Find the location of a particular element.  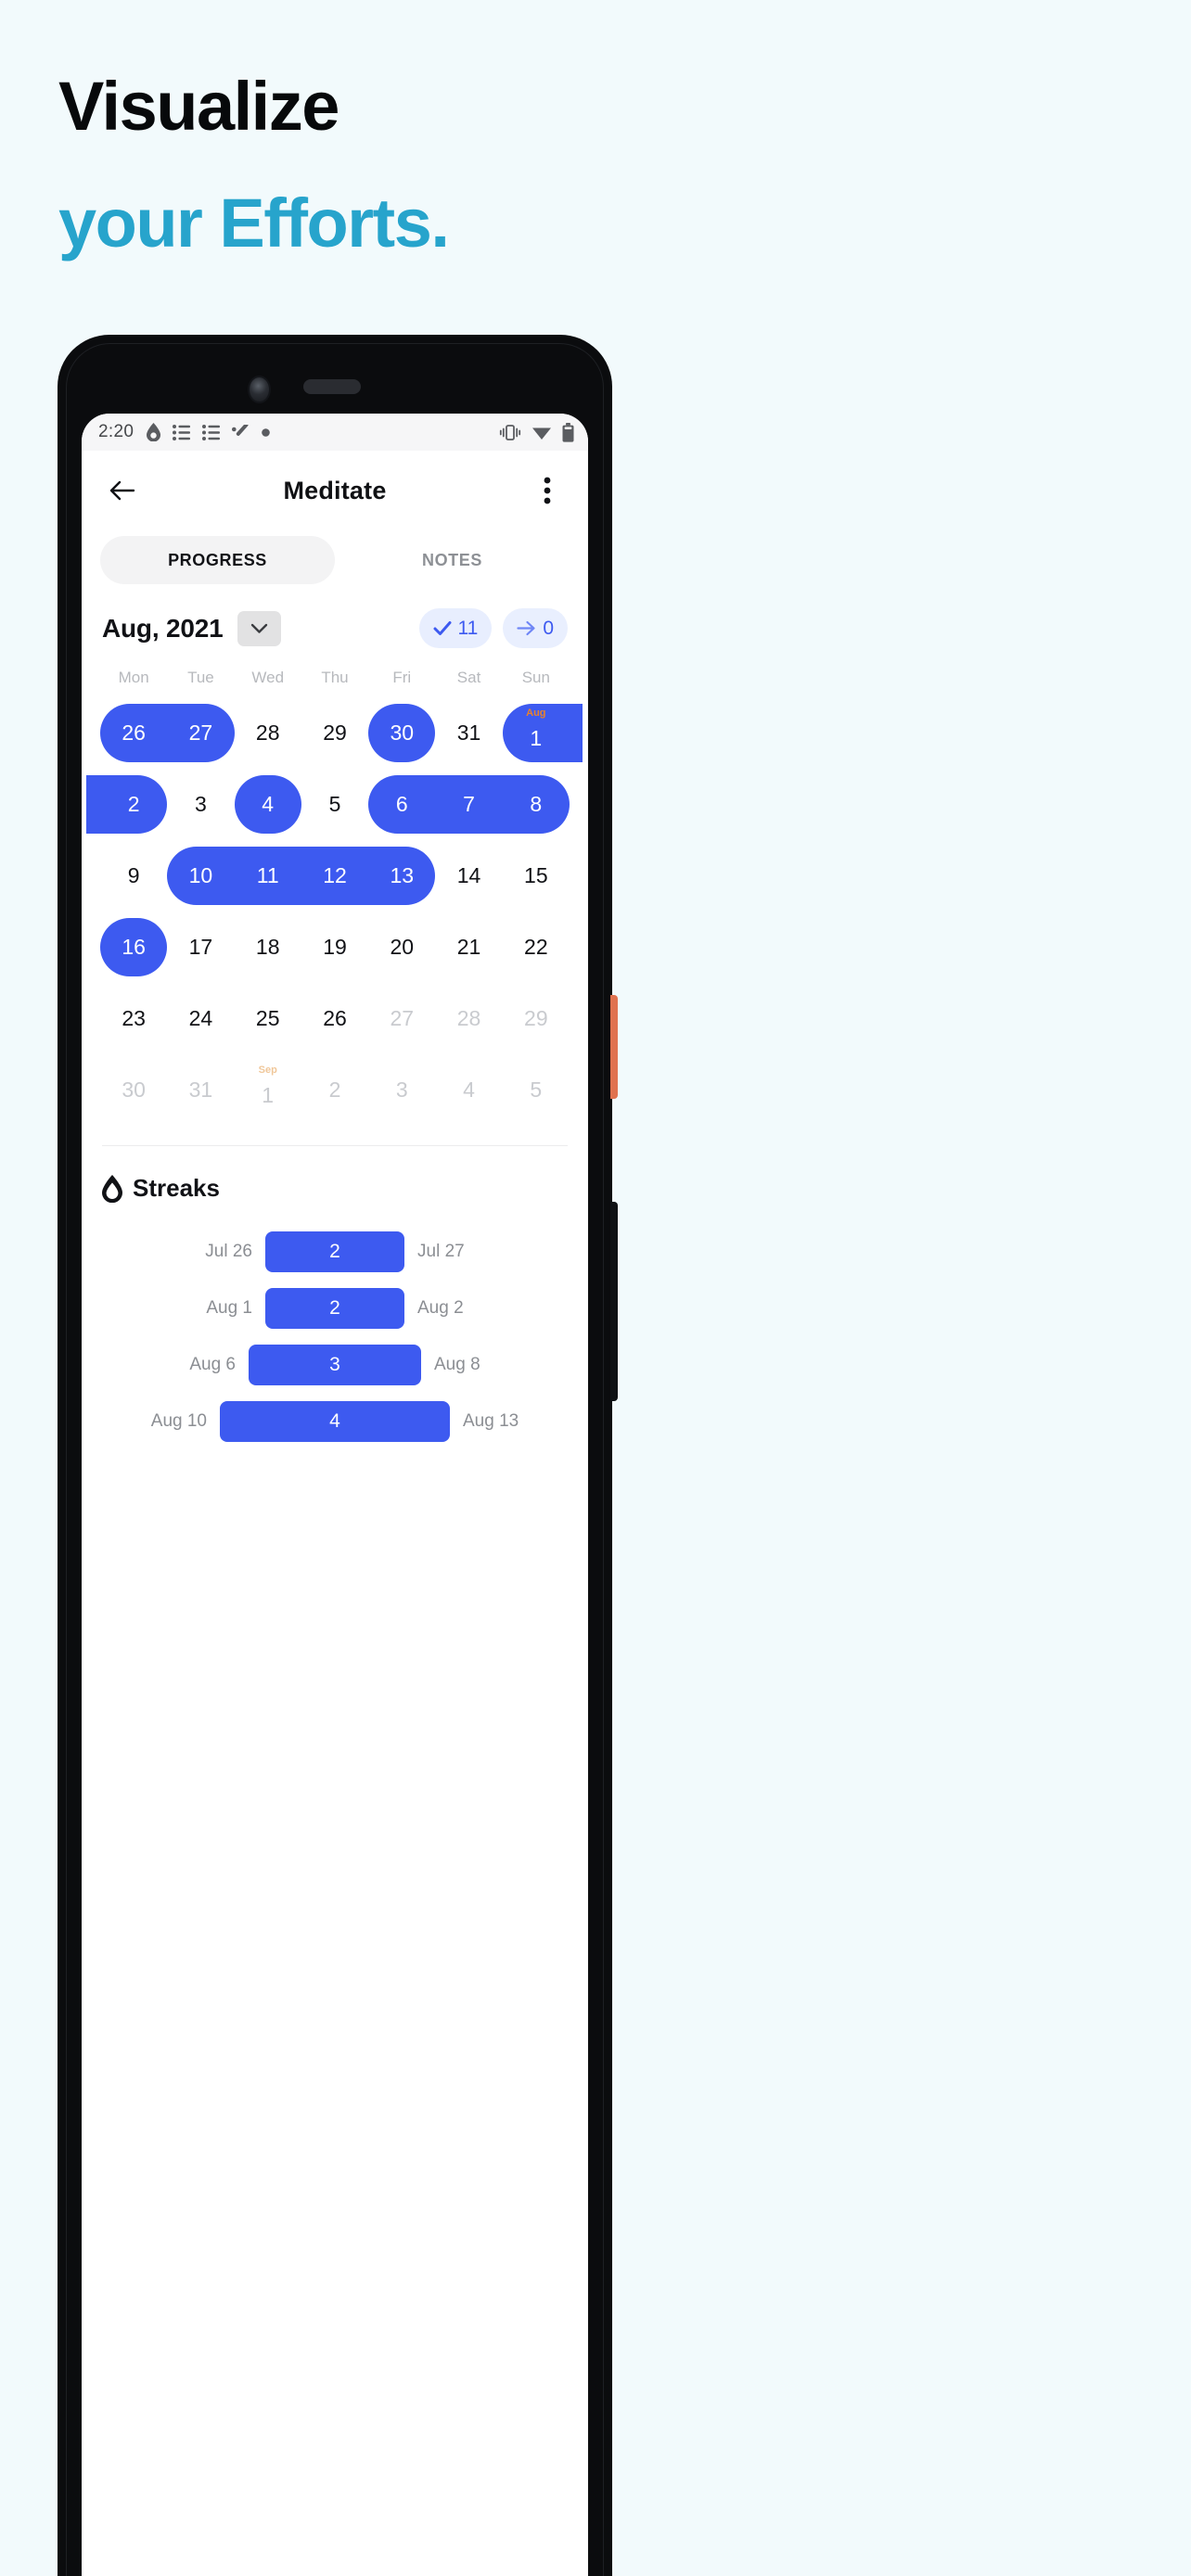

completed-count: 11 is located at coordinates (468, 628).